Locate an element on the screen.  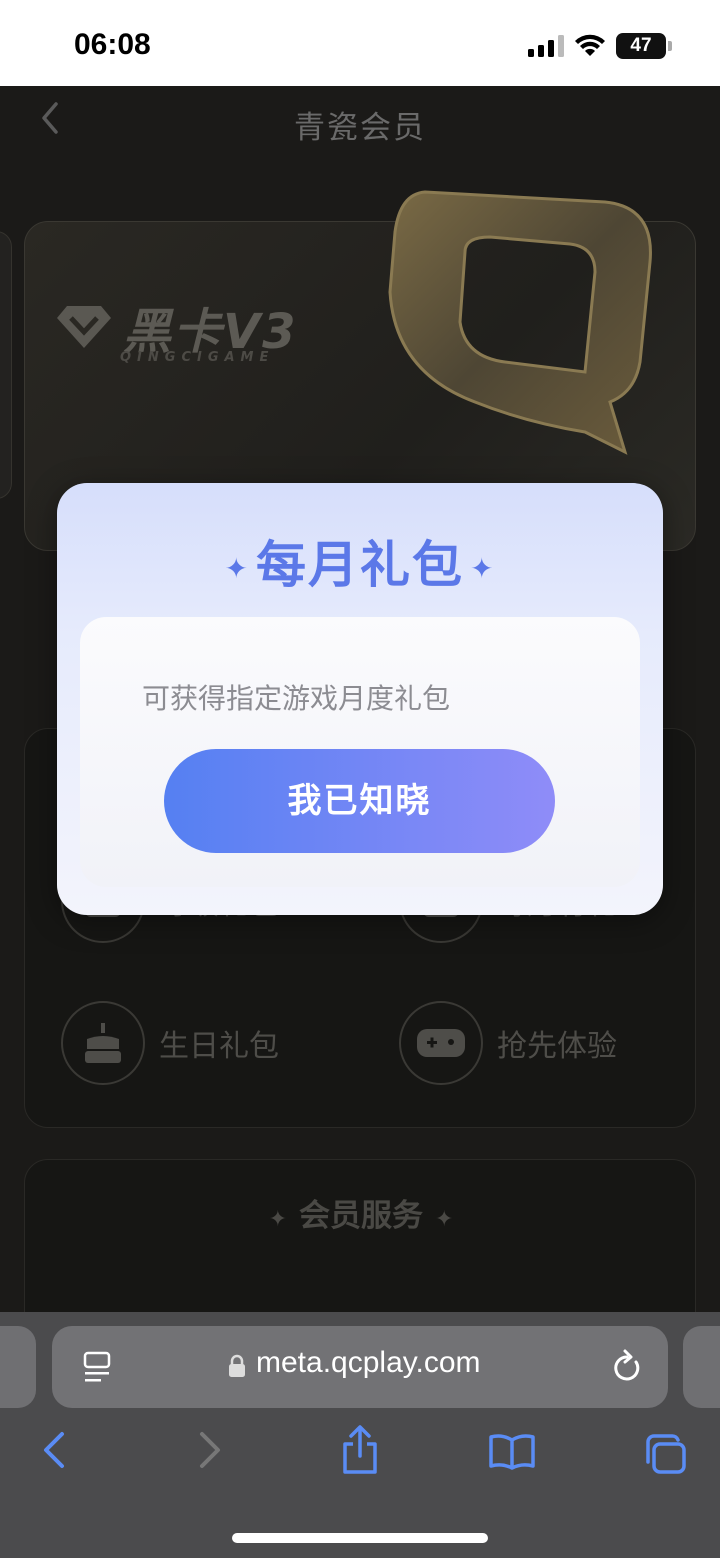
modal-description: 可获得指定游戏月度礼包 is located at coordinates (296, 698).